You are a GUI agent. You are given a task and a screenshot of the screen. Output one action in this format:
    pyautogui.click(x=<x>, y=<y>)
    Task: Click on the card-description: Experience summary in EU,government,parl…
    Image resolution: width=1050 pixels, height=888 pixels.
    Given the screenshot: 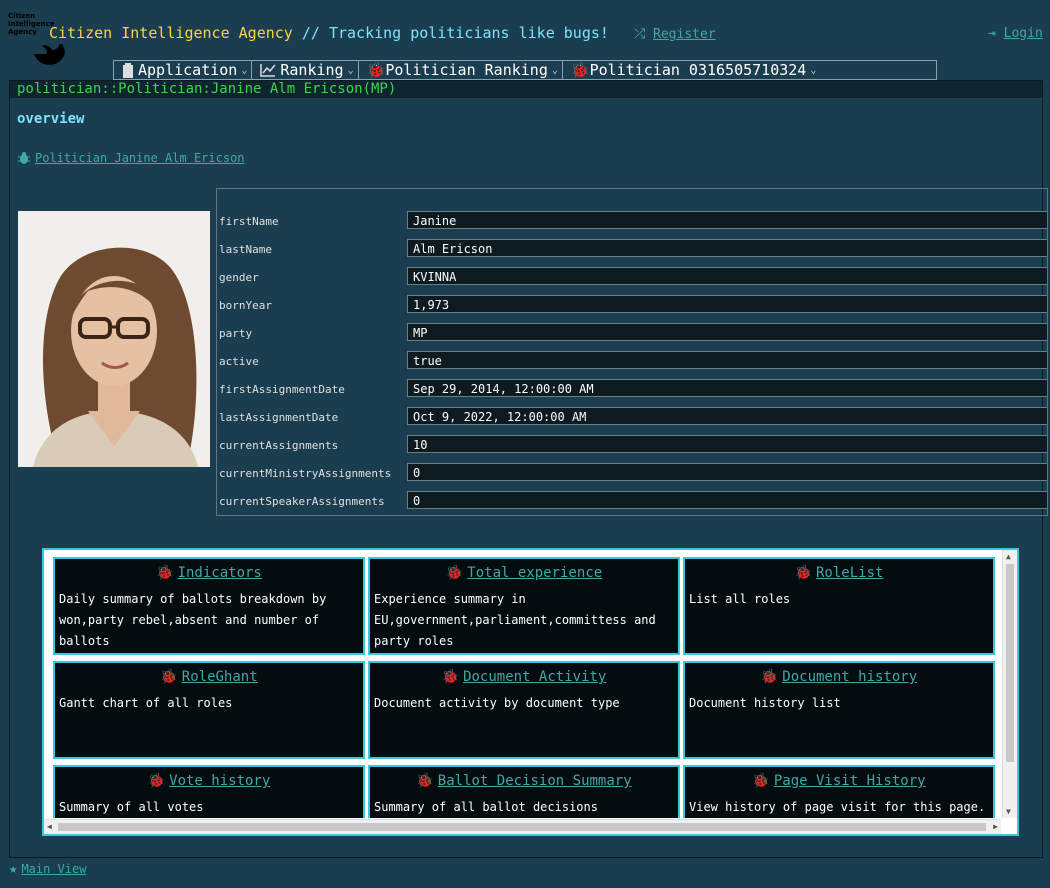 What is the action you would take?
    pyautogui.click(x=515, y=620)
    